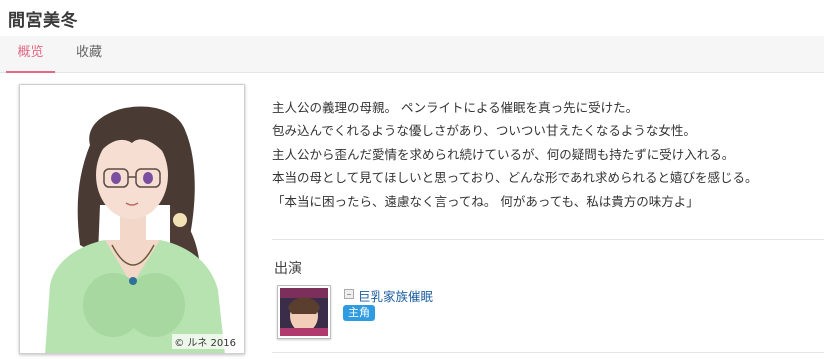  What do you see at coordinates (503, 154) in the screenshot?
I see `description-line: 主人公から歪んだ愛情を求められ続けているが、何の疑問も持たずに受け入れる。` at bounding box center [503, 154].